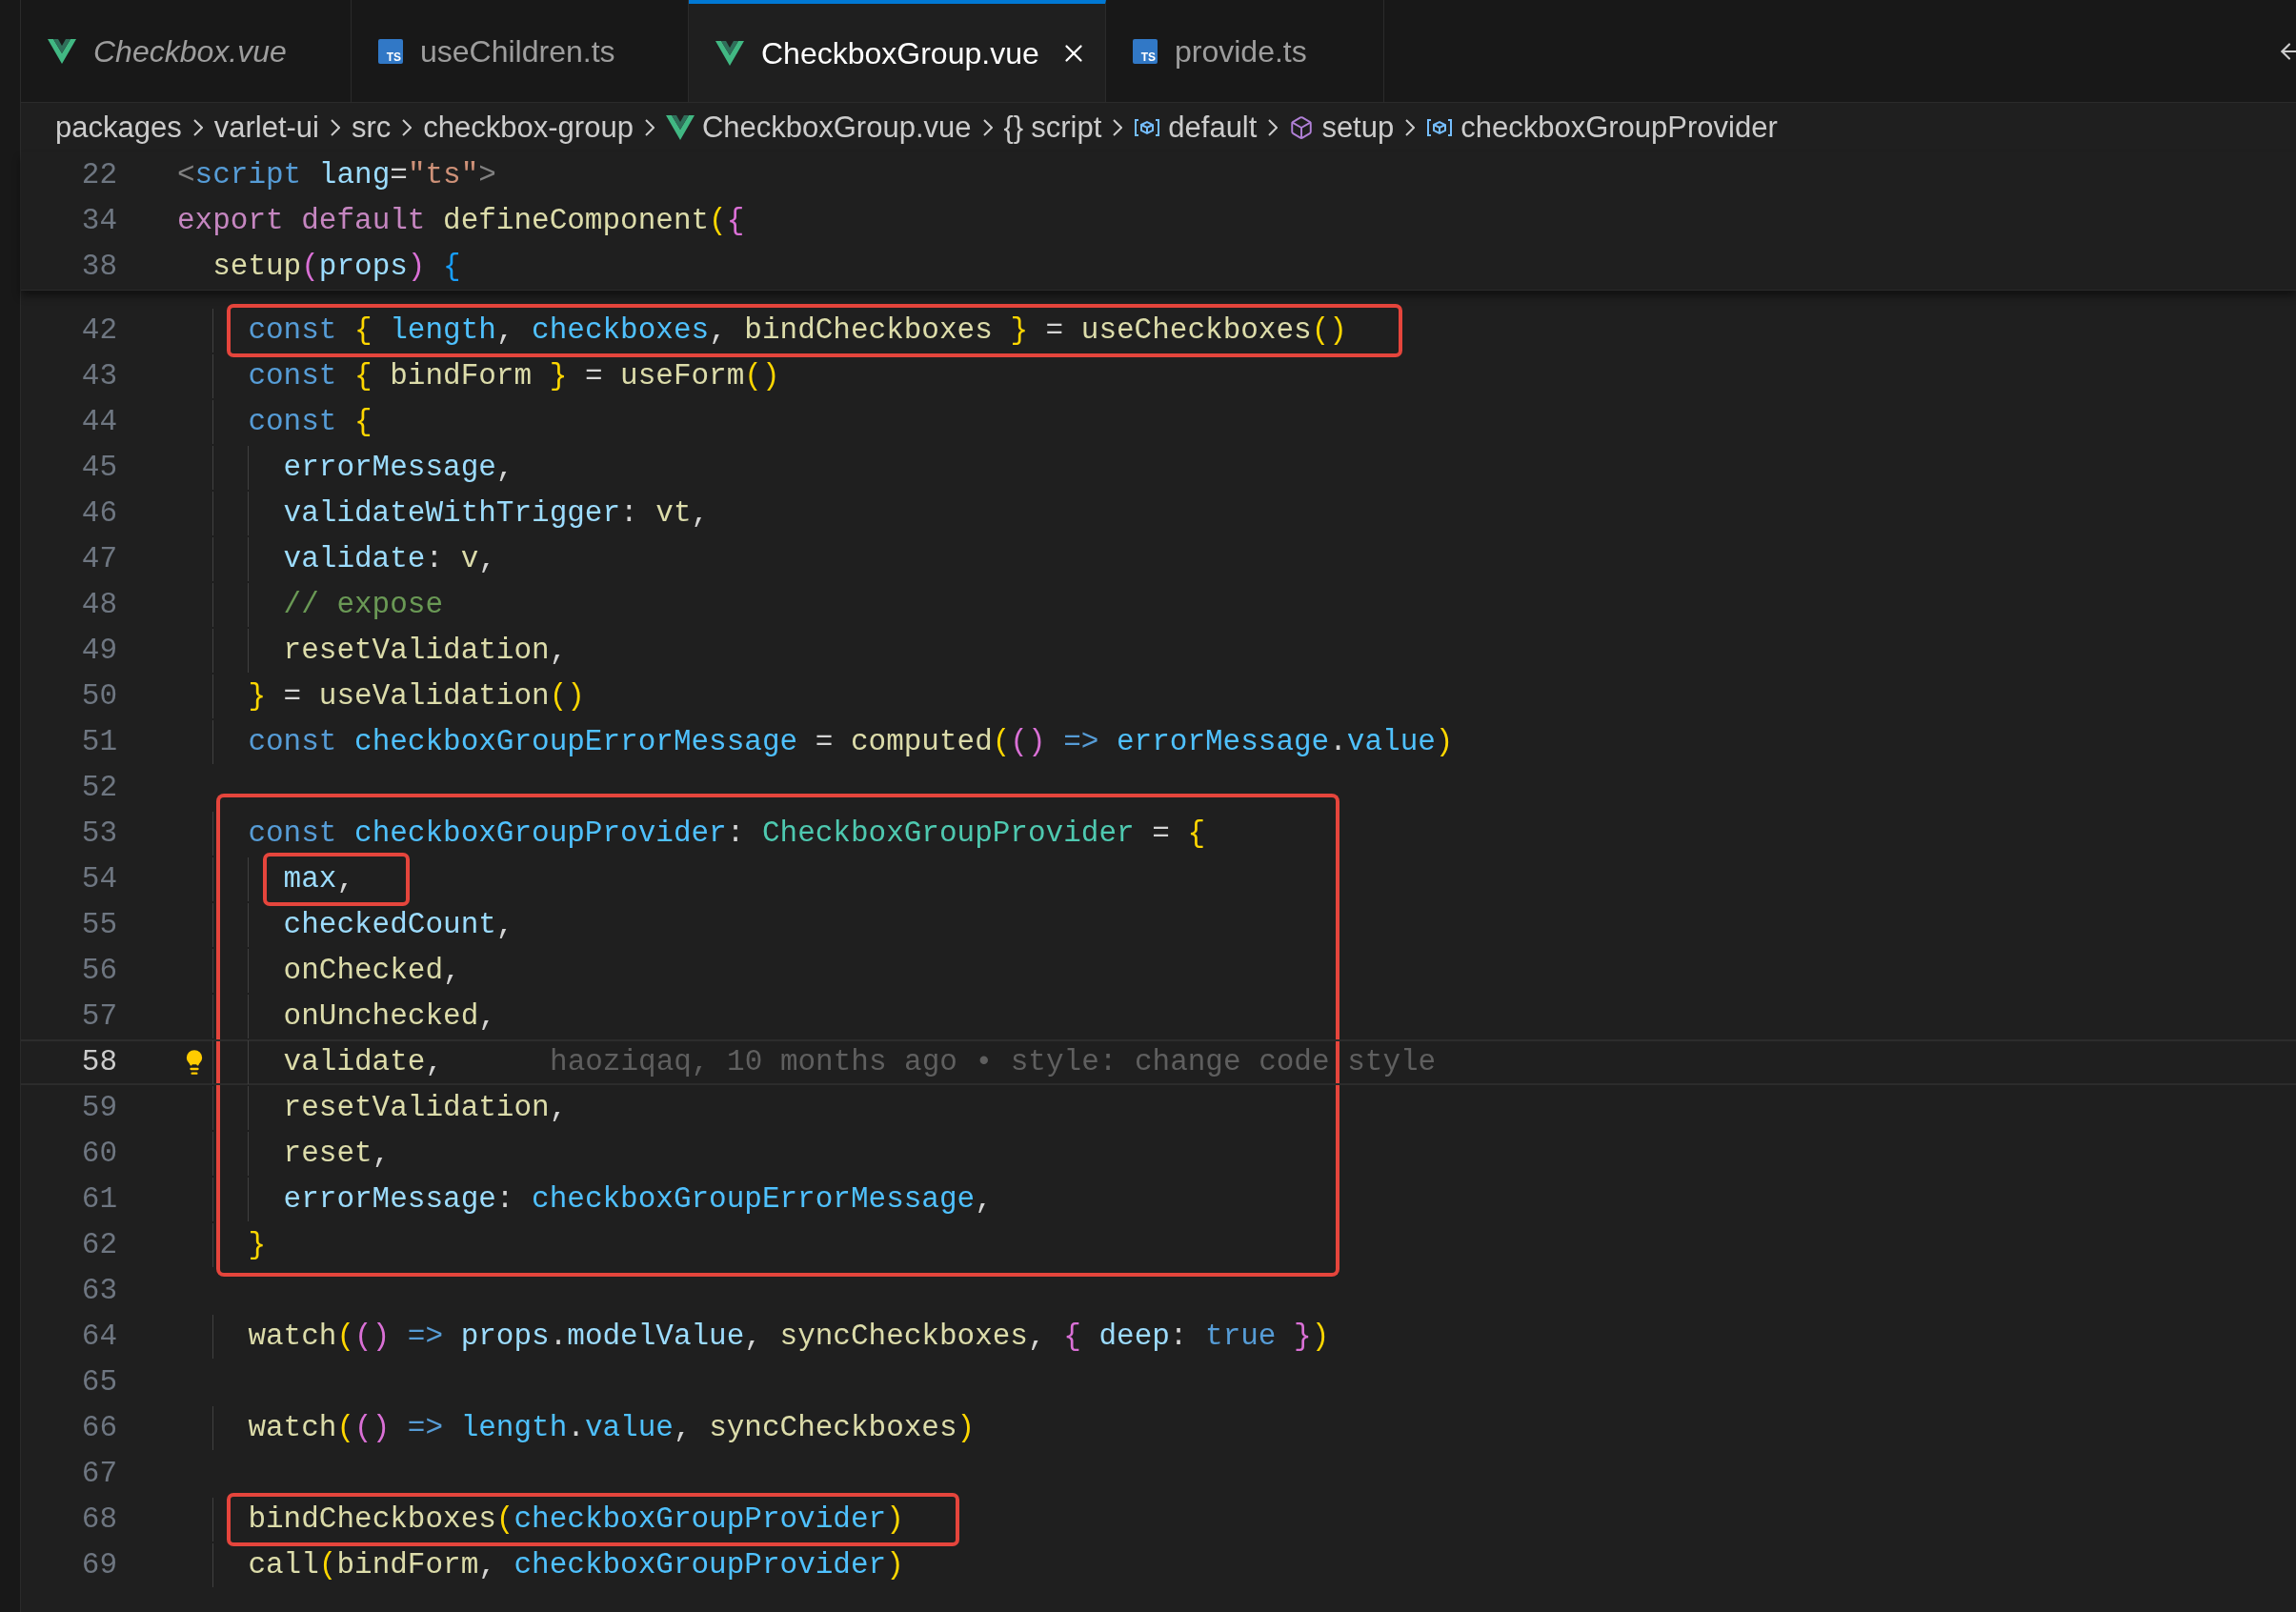  I want to click on code-line: const checkboxGroupProvider: CheckboxGroupProvider = {, so click(726, 833).